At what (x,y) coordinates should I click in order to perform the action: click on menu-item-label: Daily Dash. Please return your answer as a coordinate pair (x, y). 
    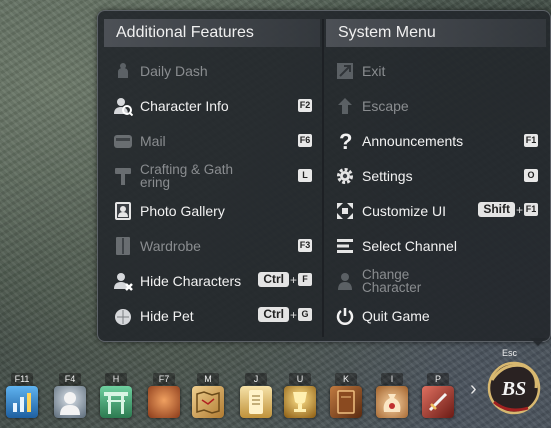
    Looking at the image, I should click on (174, 70).